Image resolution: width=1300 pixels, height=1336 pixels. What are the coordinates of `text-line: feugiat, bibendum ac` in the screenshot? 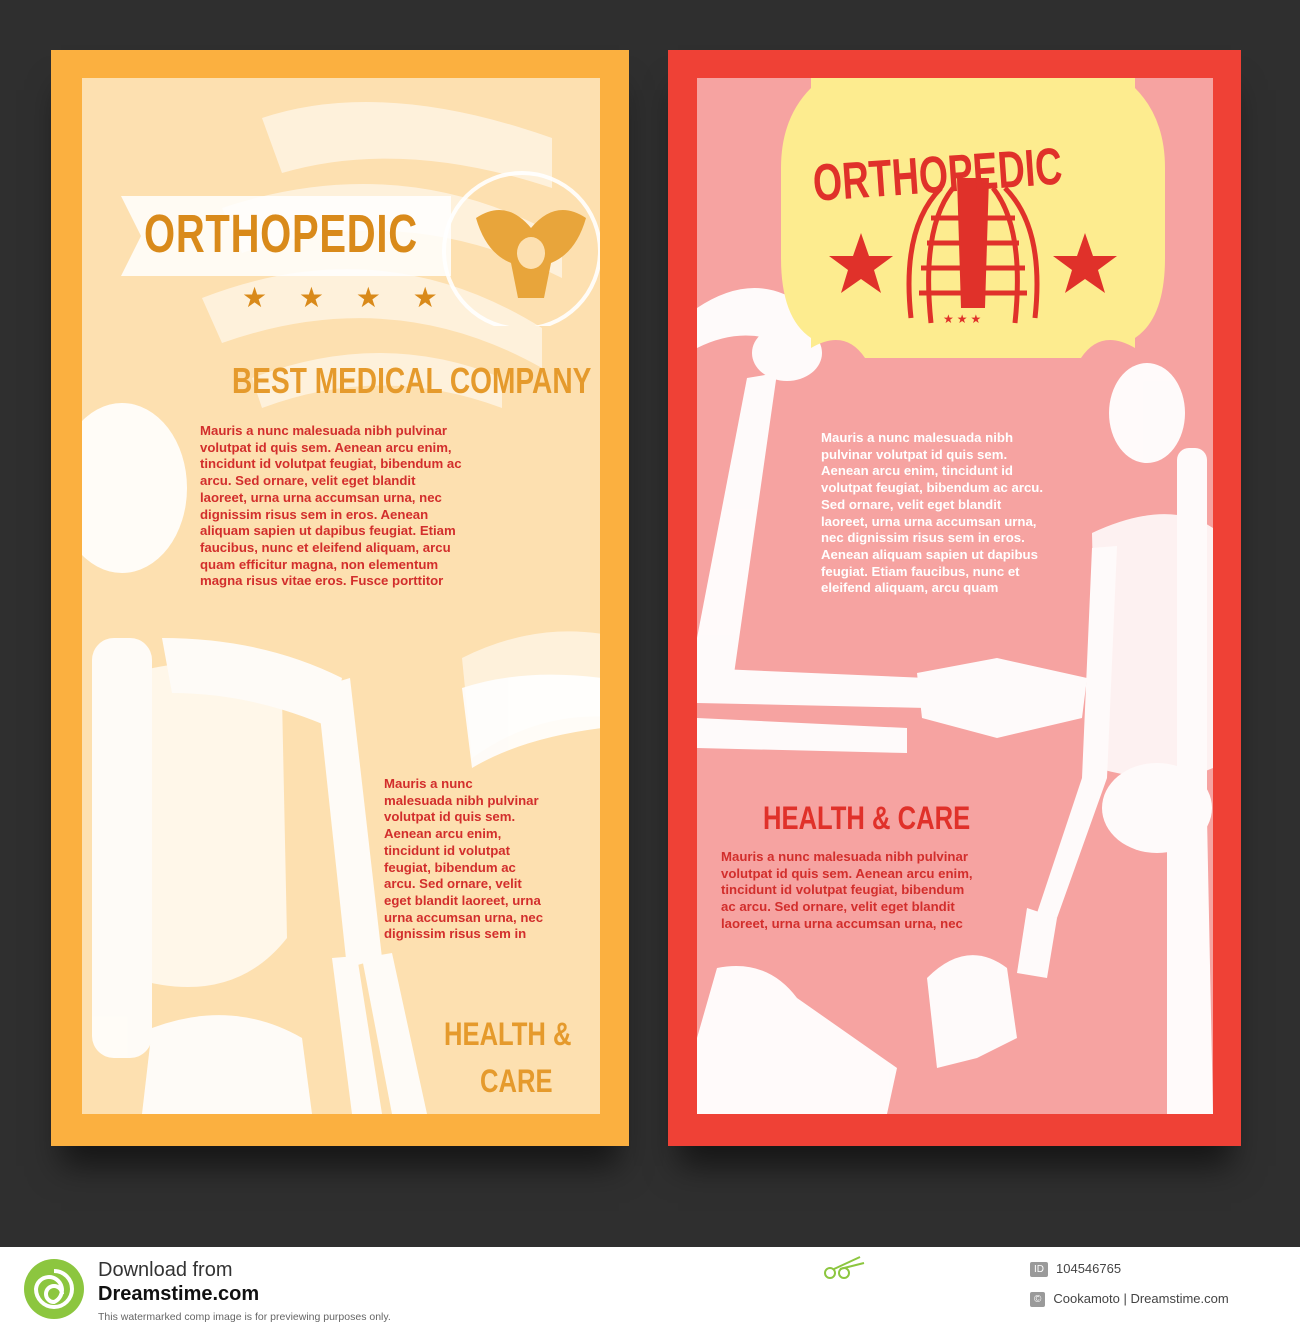 It's located at (450, 867).